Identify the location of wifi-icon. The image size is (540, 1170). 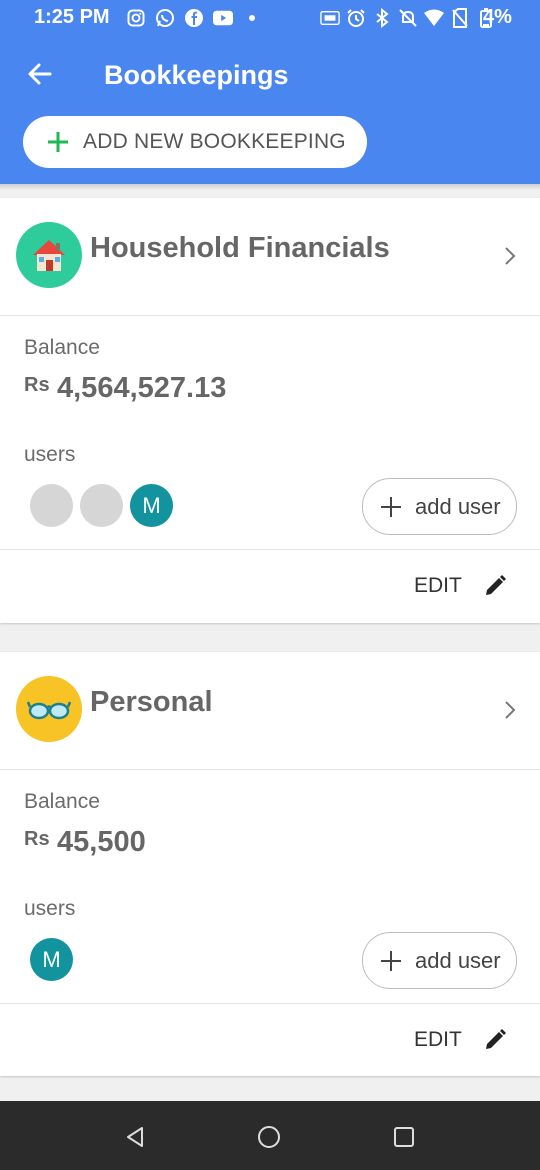
(434, 18).